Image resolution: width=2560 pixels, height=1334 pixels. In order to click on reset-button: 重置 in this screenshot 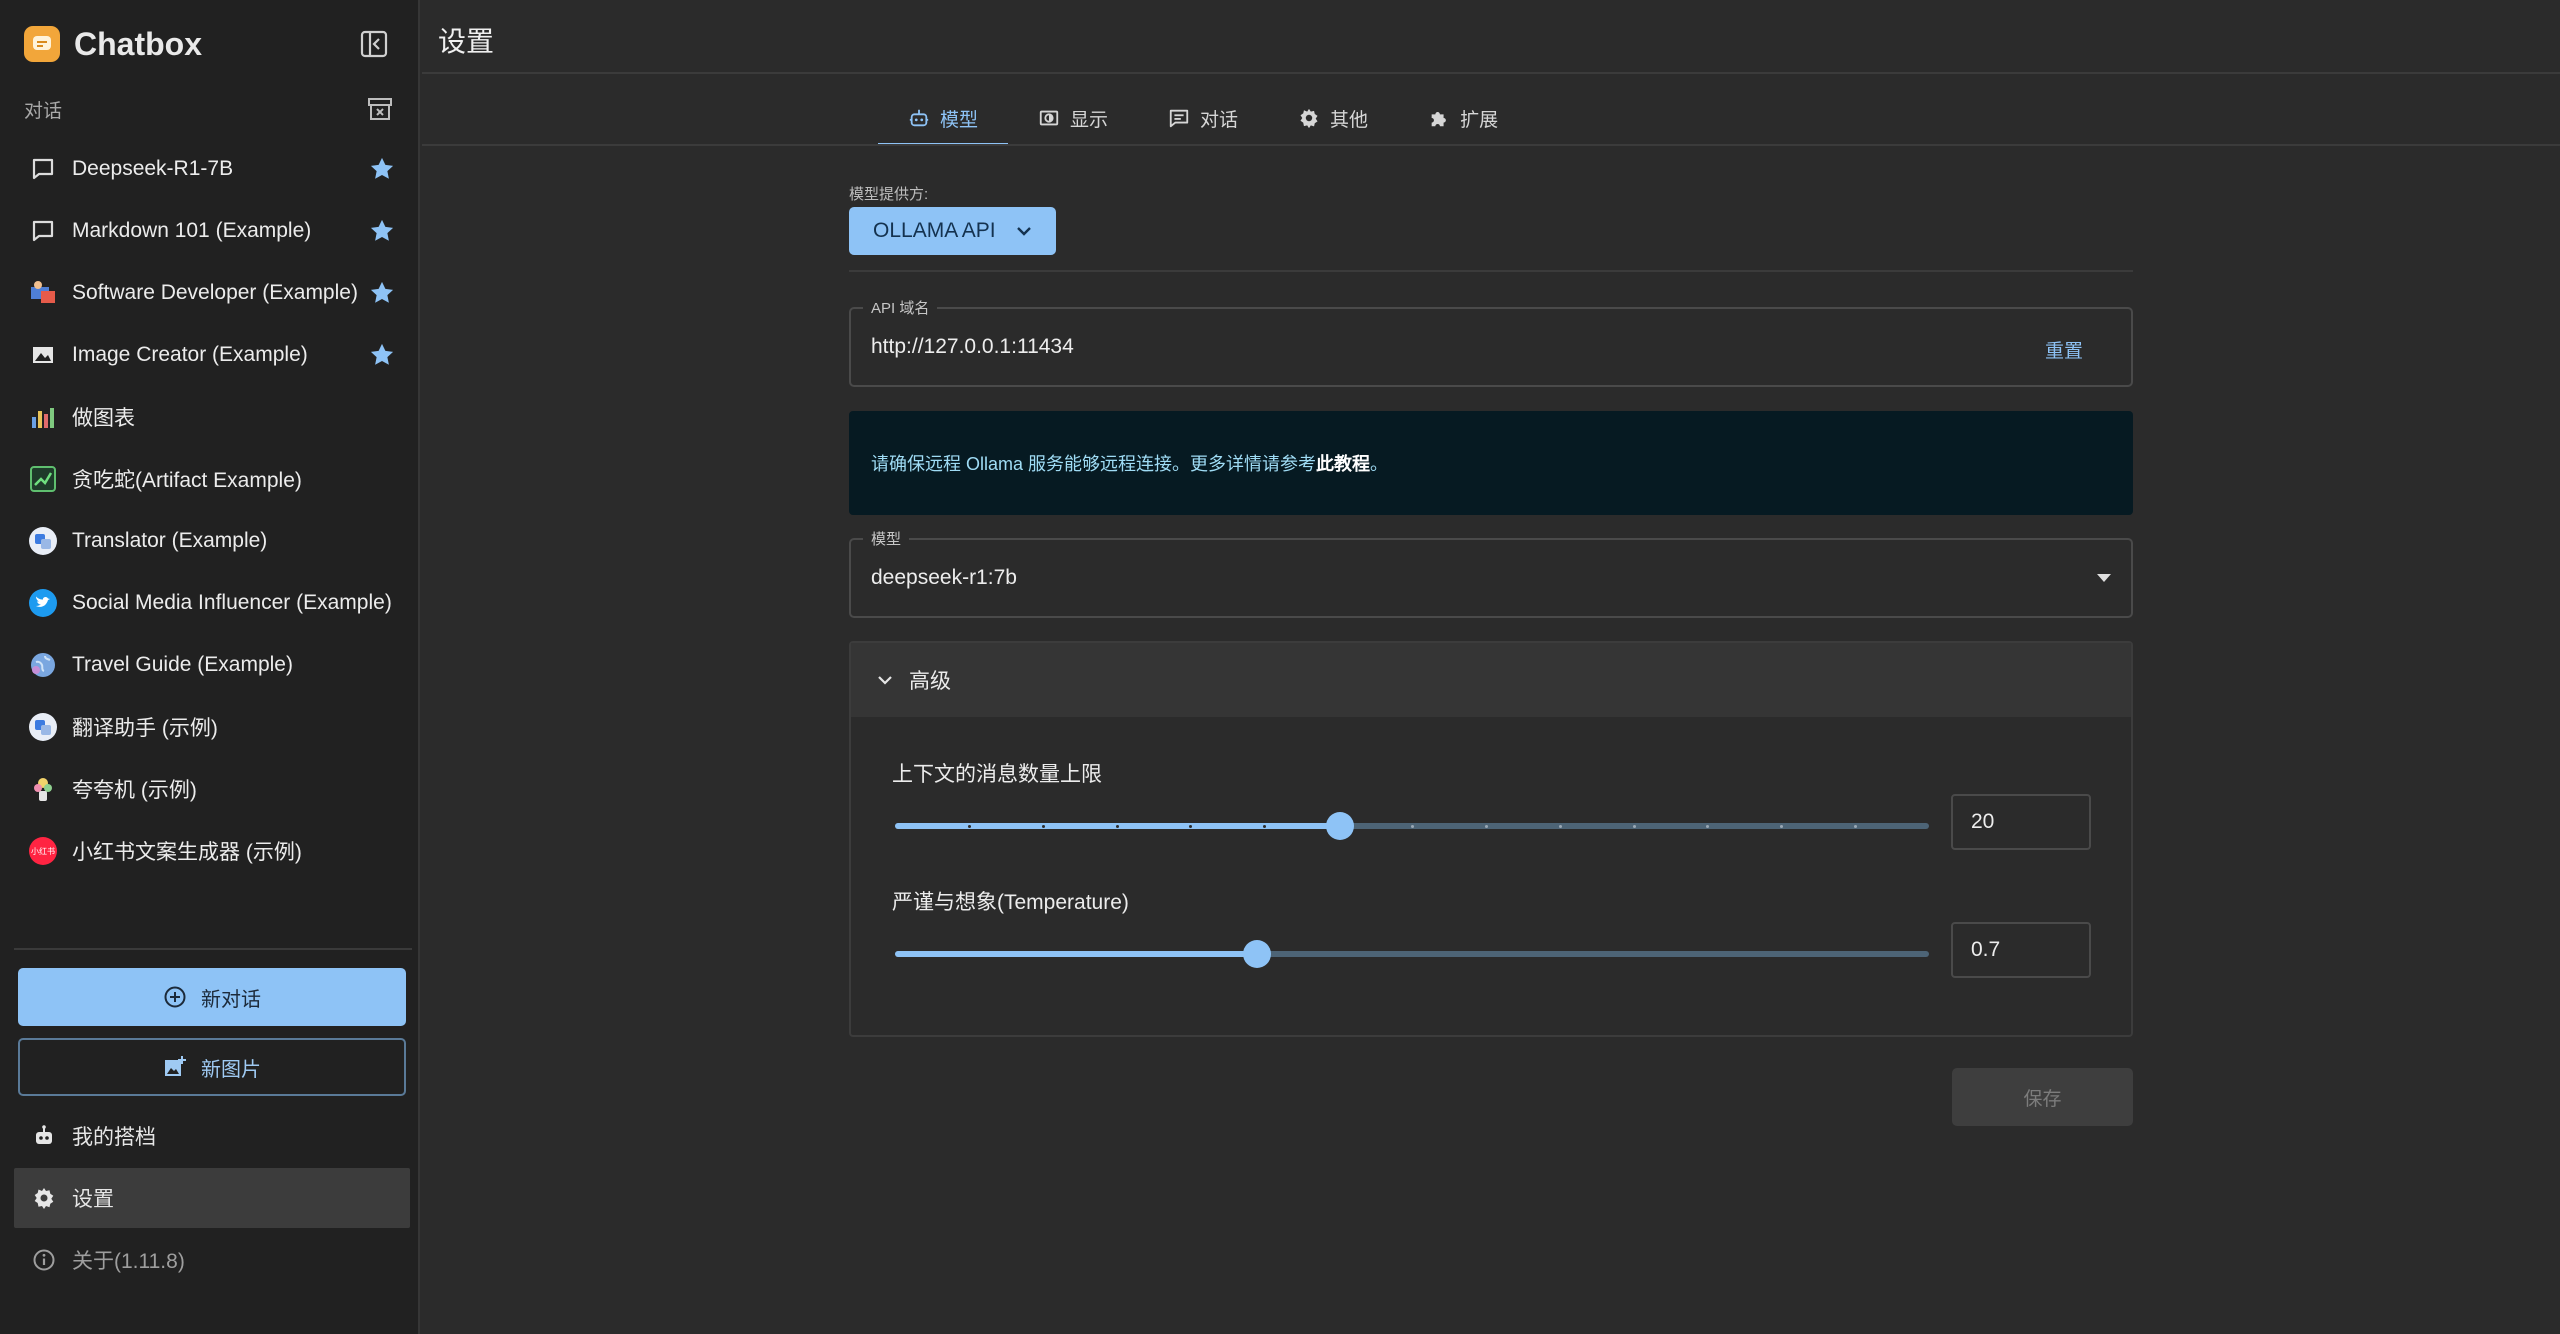, I will do `click(2064, 349)`.